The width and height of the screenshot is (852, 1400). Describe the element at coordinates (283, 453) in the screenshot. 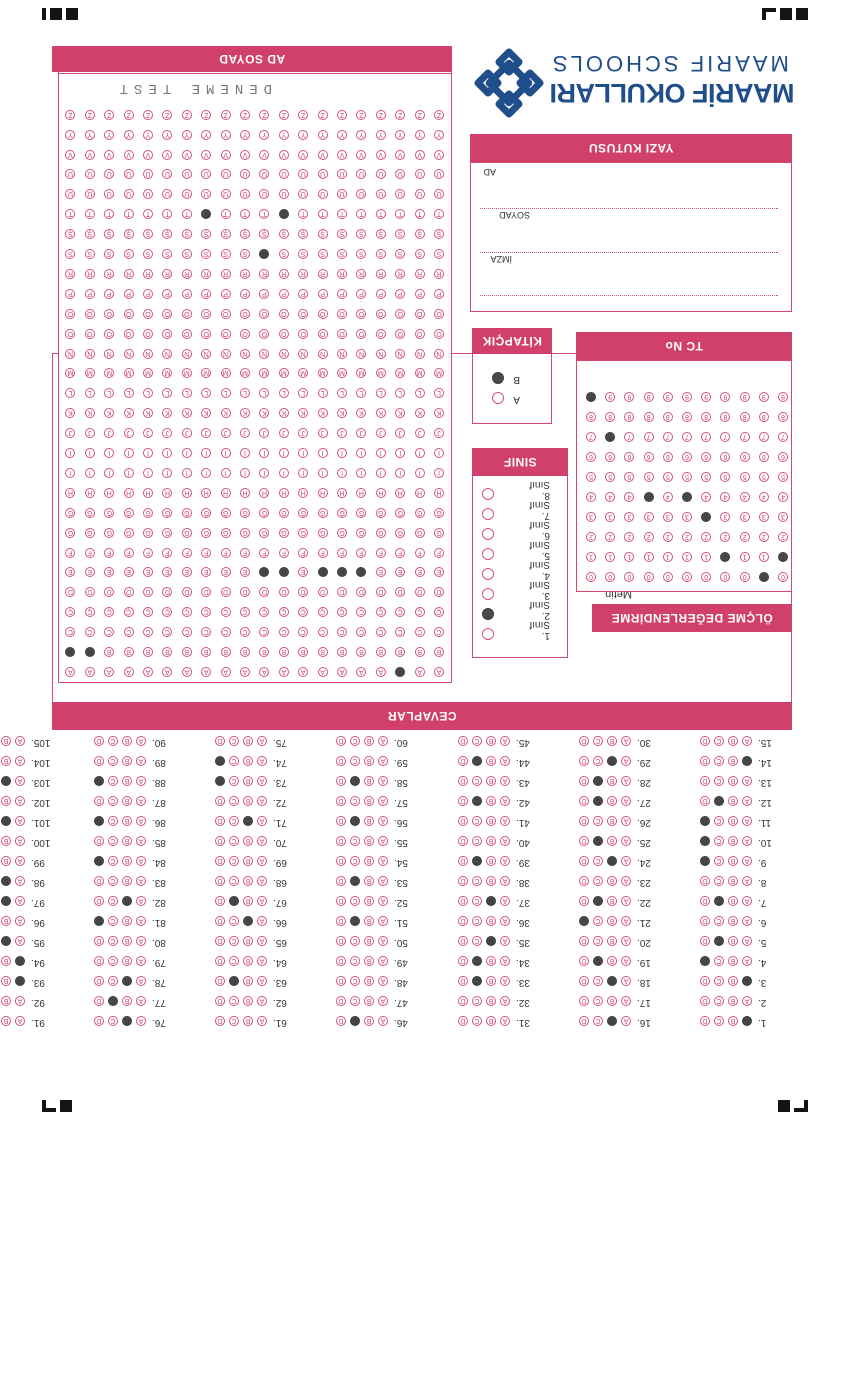

I see `name-letter-bubble: İ` at that location.